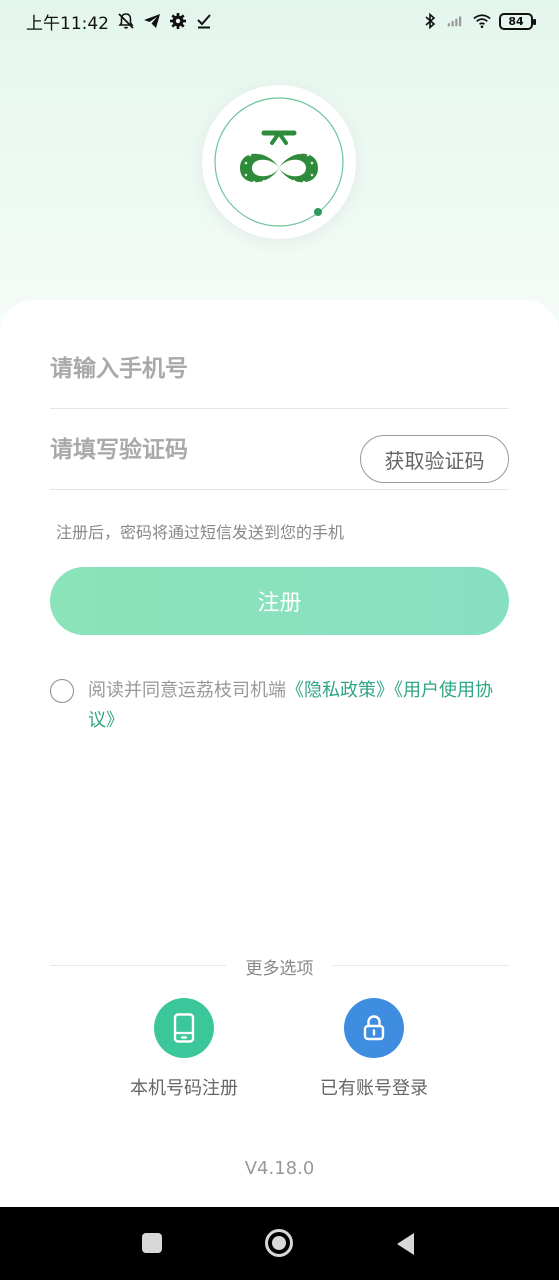 This screenshot has height=1280, width=559. I want to click on more-options-divider: 更多选项, so click(279, 966).